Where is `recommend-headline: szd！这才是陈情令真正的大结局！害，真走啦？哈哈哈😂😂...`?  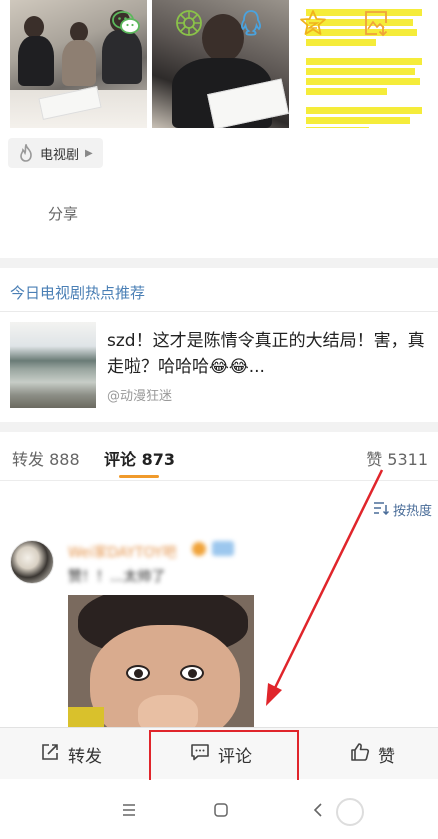 recommend-headline: szd！这才是陈情令真正的大结局！害，真走啦？哈哈哈😂😂... is located at coordinates (266, 354).